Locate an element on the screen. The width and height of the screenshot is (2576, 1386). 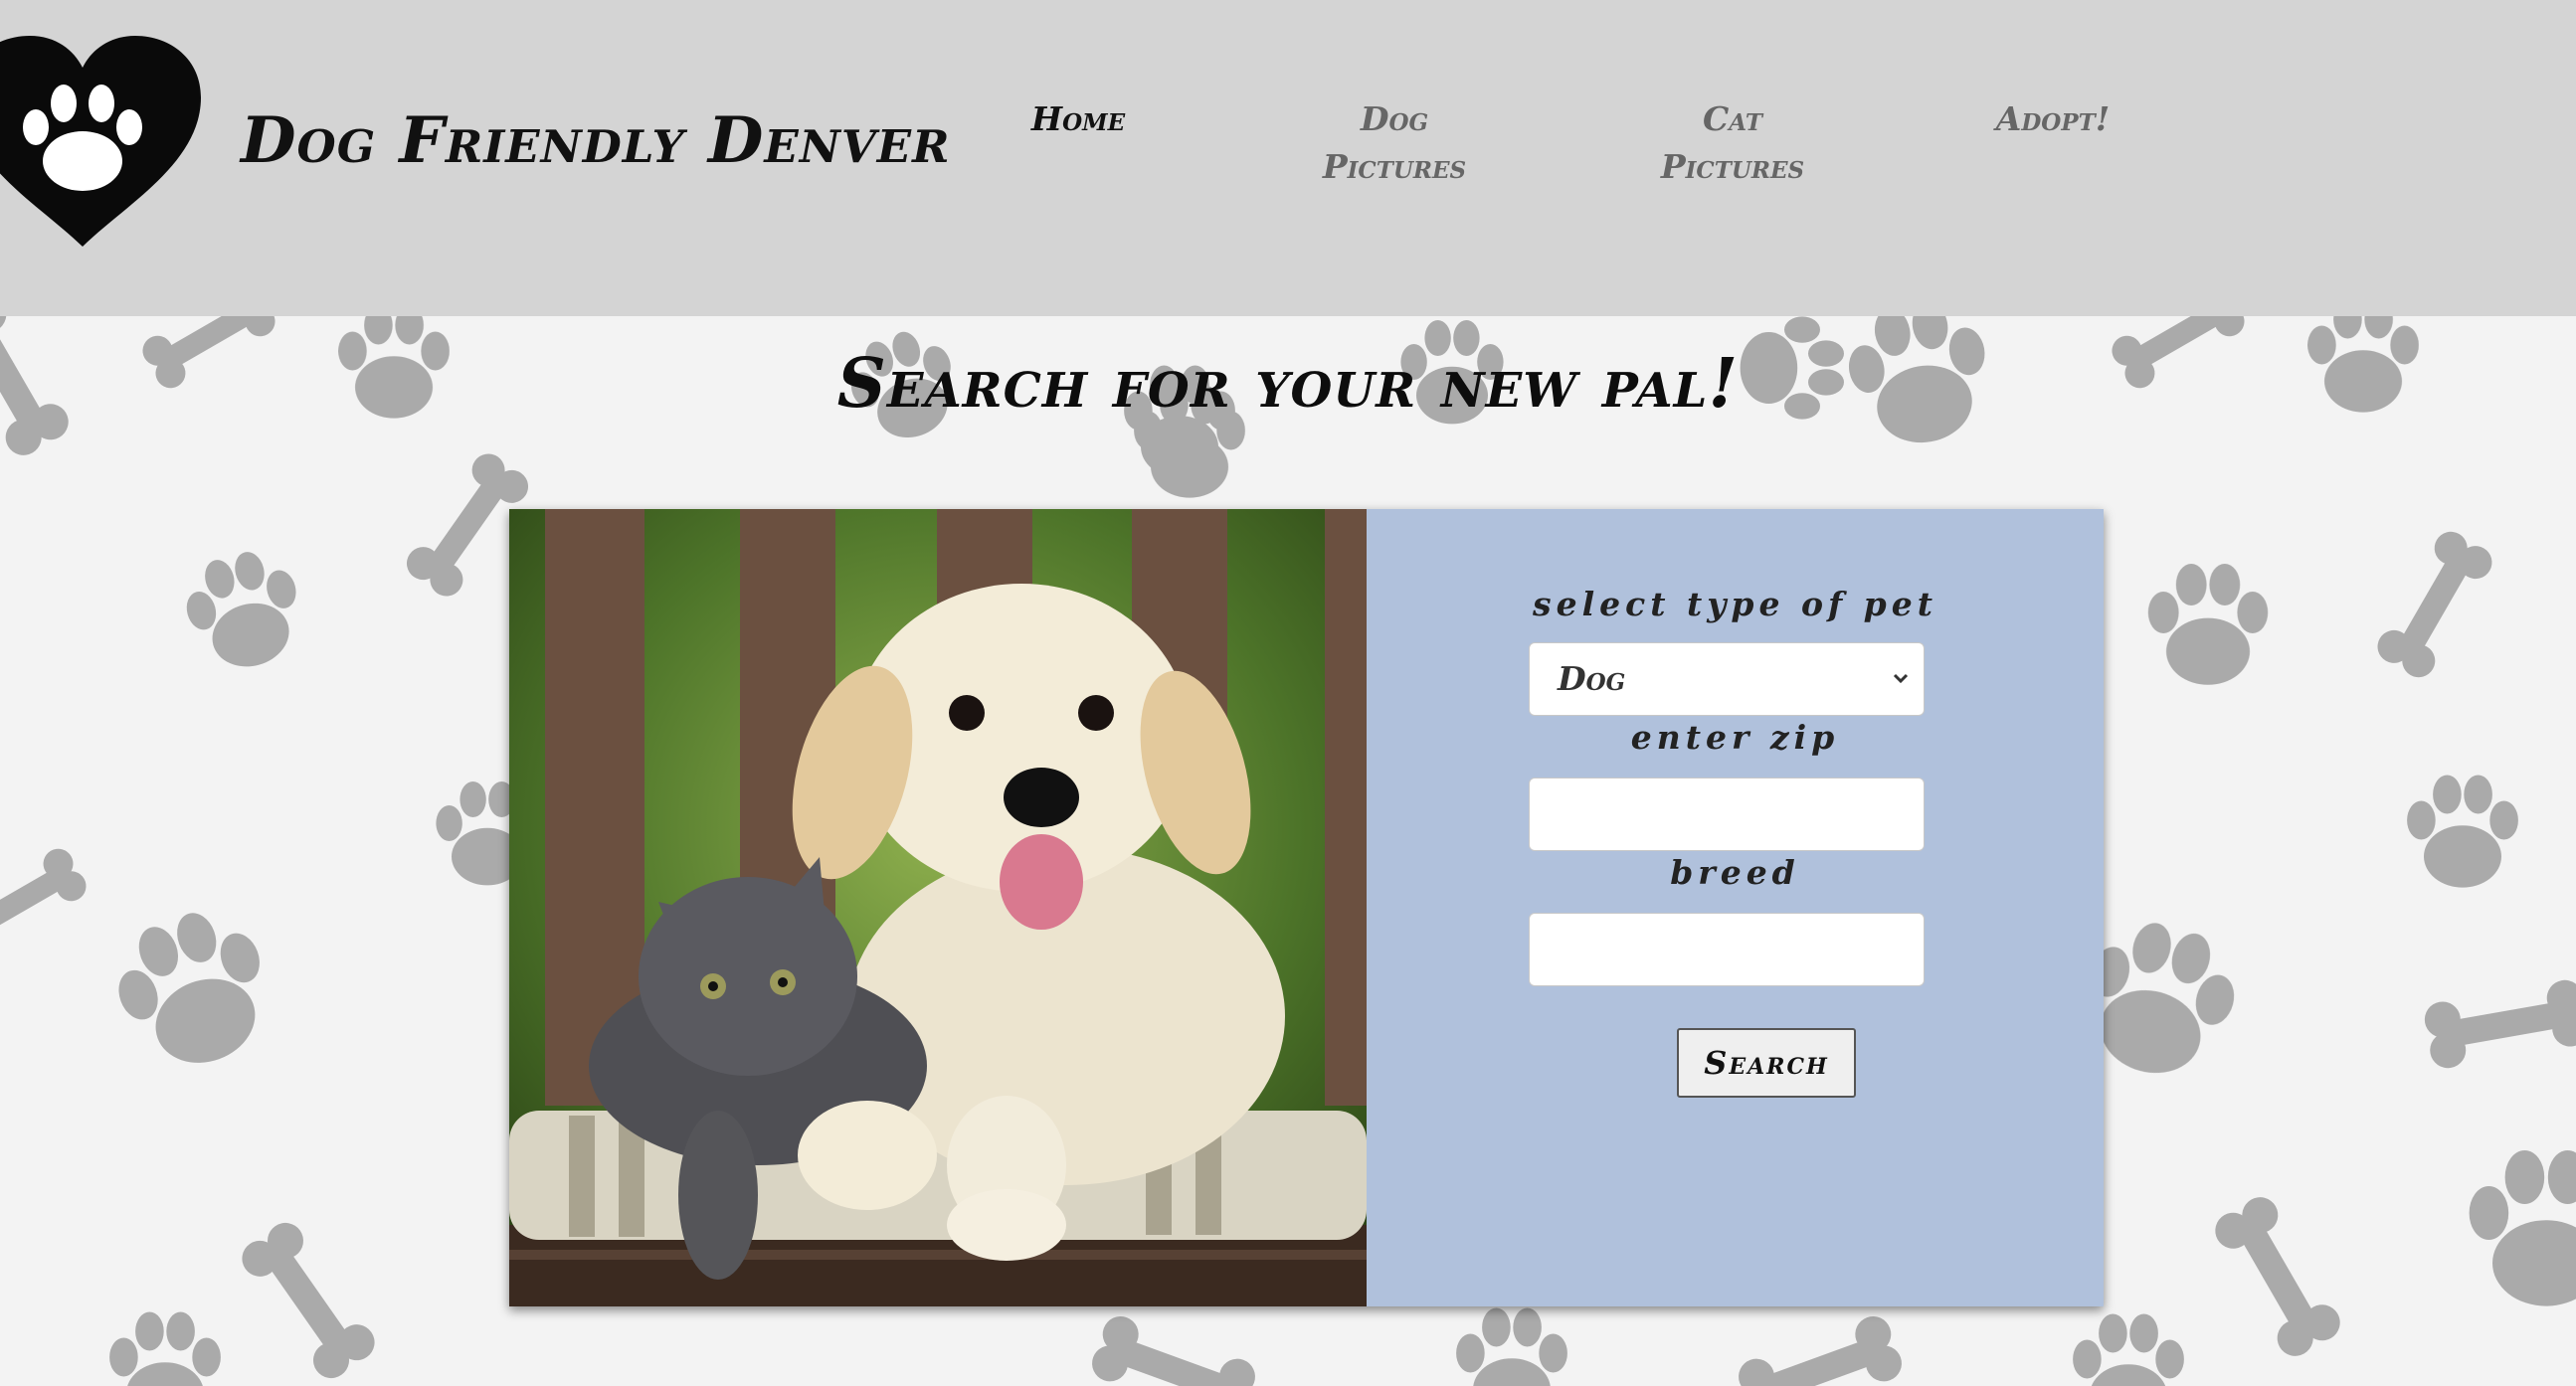
page-heading: Search for your new pal! is located at coordinates (1288, 384).